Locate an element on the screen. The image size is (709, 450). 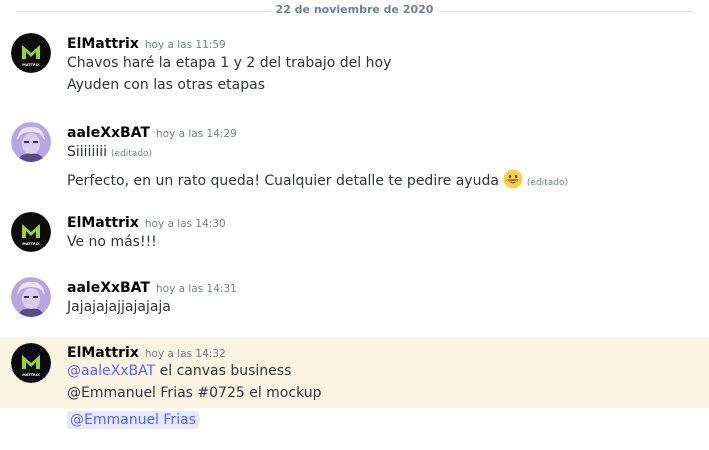
message-text: @Emmanuel Frias #0725 el mockup is located at coordinates (194, 393).